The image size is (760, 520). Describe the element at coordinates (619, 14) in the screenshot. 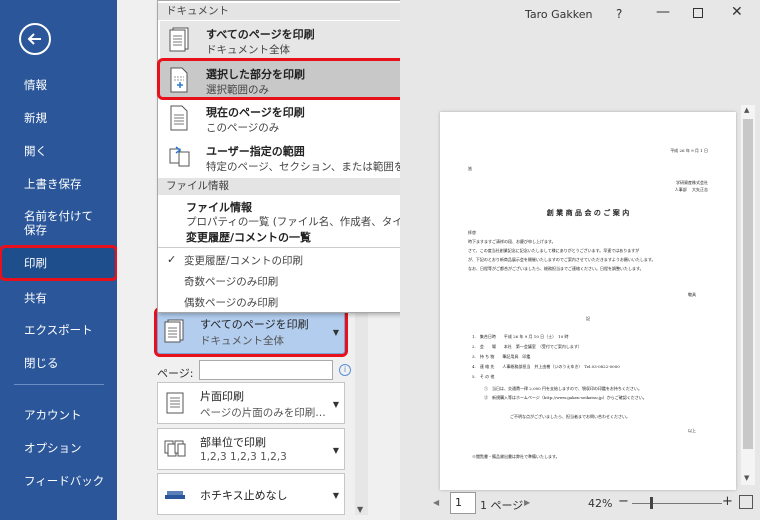

I see `help-icon: ?` at that location.